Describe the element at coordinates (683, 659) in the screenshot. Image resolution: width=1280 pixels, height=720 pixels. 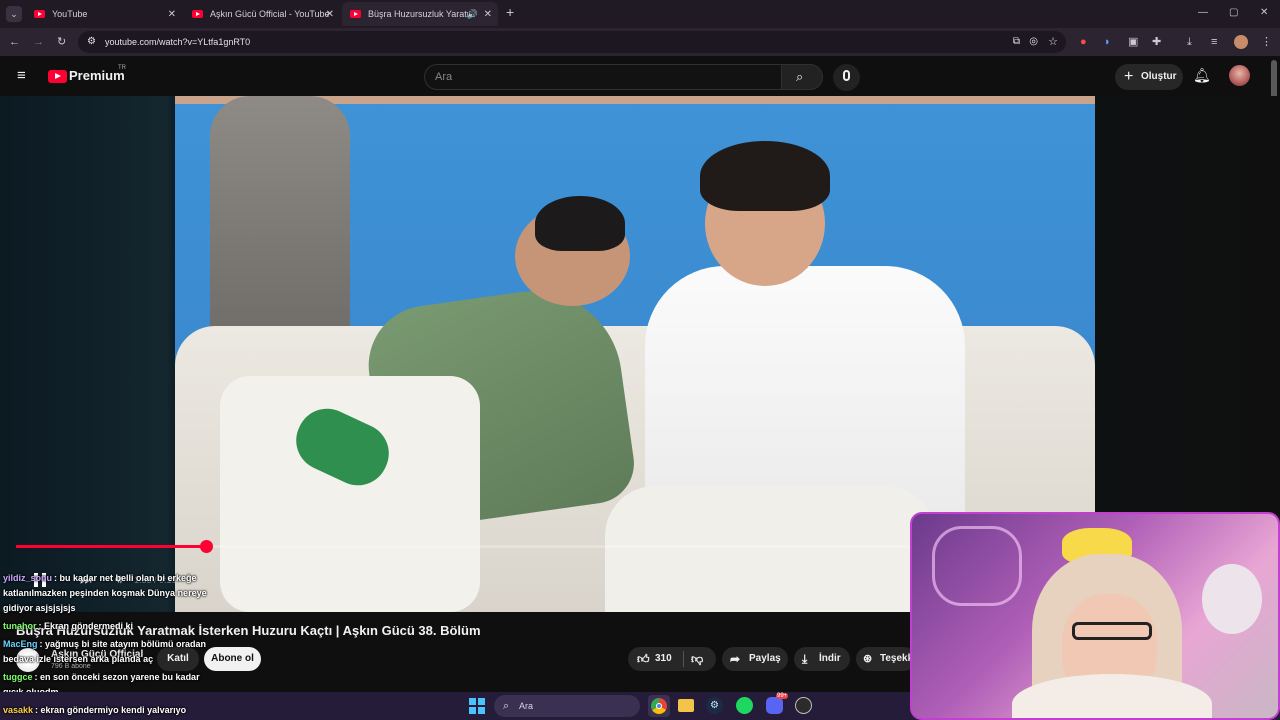
I see `like-divider` at that location.